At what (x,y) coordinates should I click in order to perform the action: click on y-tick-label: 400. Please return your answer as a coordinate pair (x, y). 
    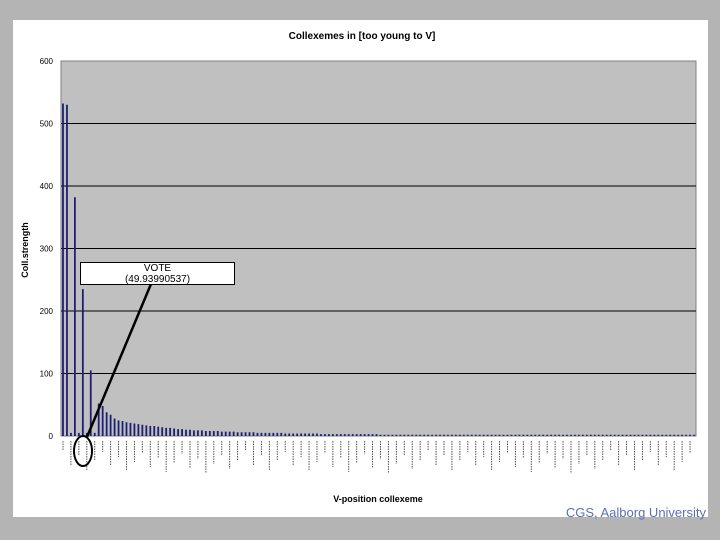
    Looking at the image, I should click on (47, 186).